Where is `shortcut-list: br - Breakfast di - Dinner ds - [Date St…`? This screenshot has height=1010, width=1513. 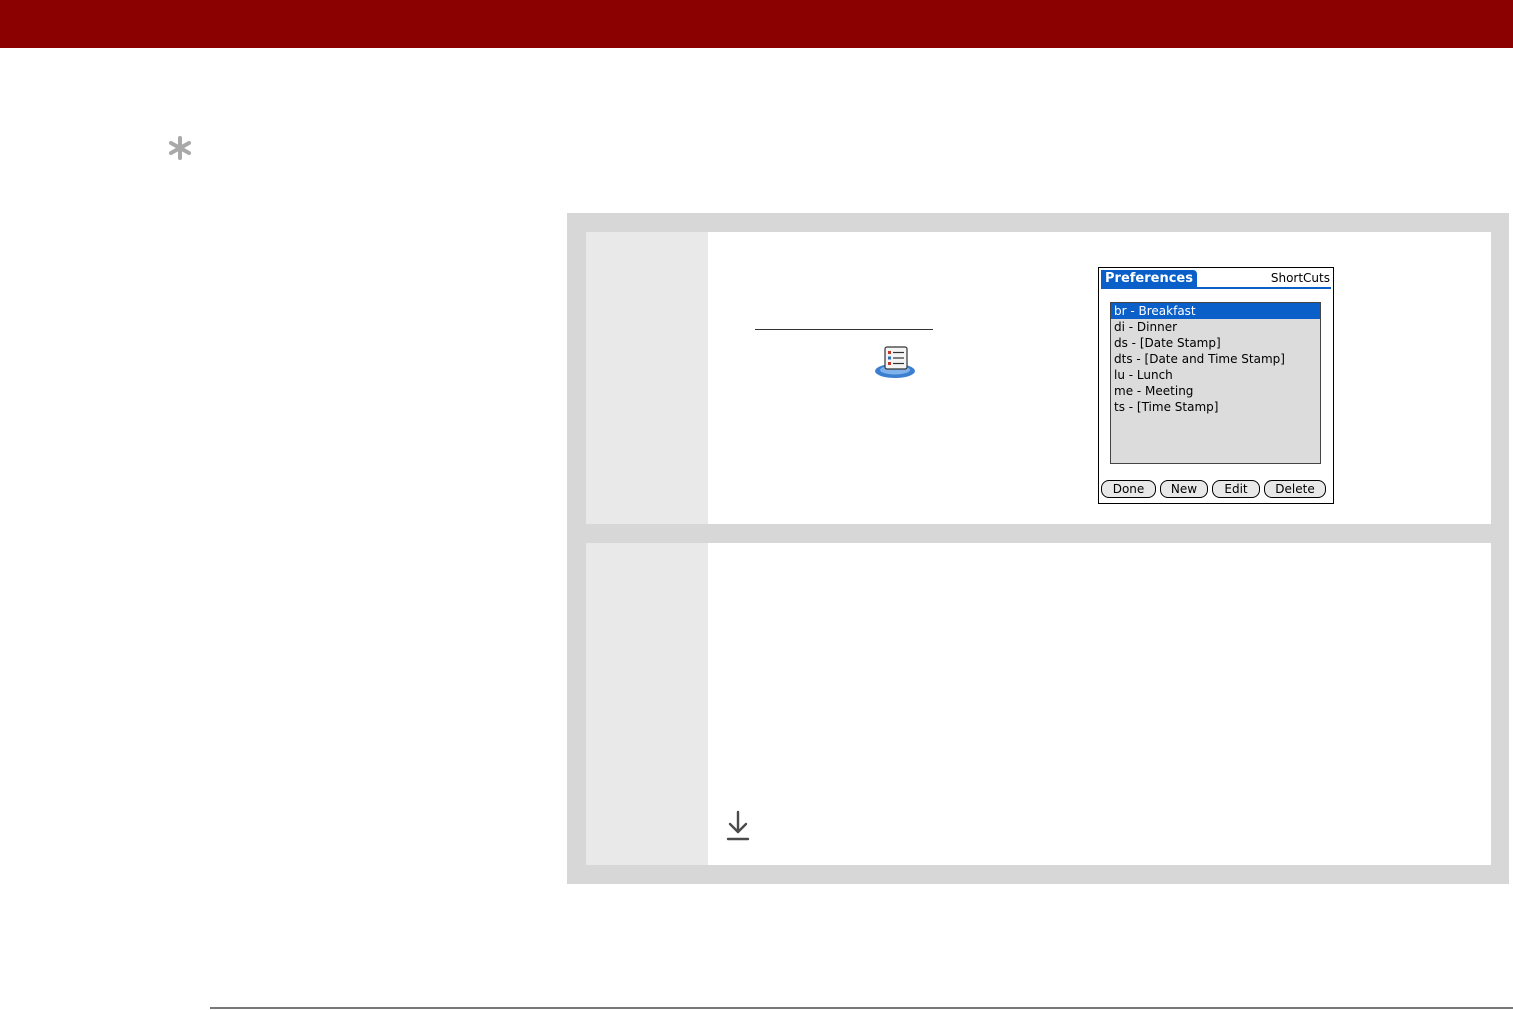 shortcut-list: br - Breakfast di - Dinner ds - [Date St… is located at coordinates (1215, 383).